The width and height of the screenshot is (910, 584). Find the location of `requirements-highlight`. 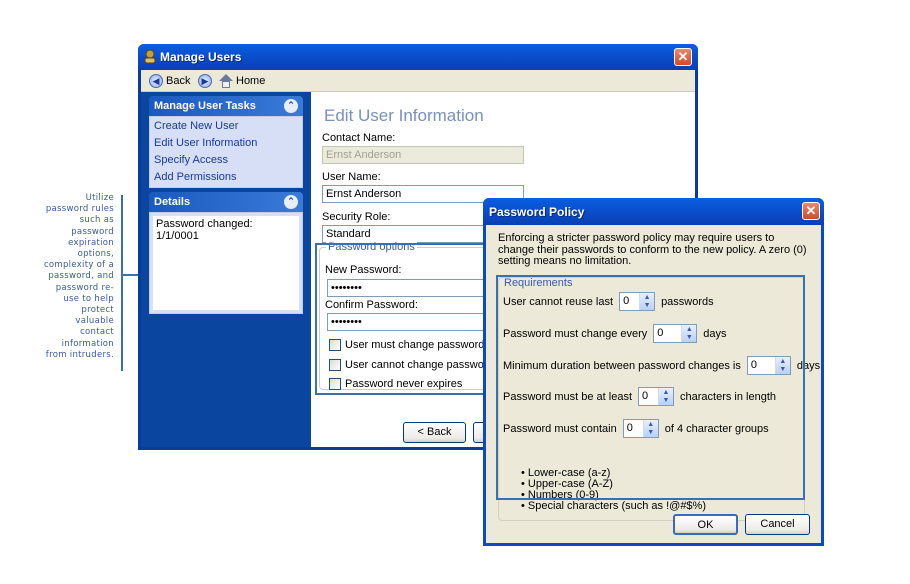

requirements-highlight is located at coordinates (650, 387).